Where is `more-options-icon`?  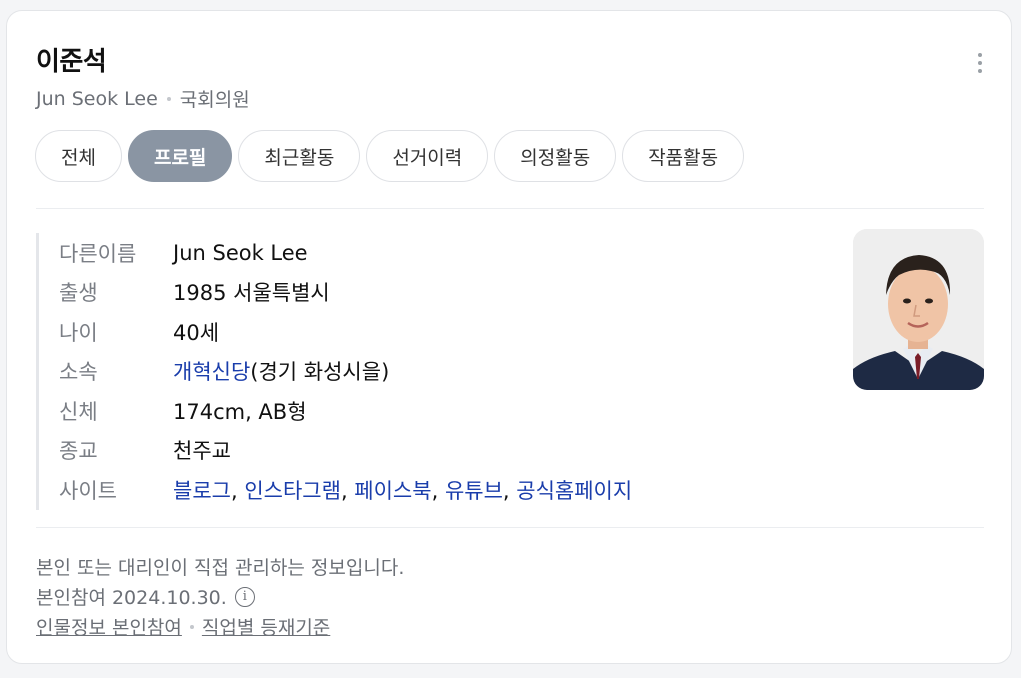 more-options-icon is located at coordinates (980, 63).